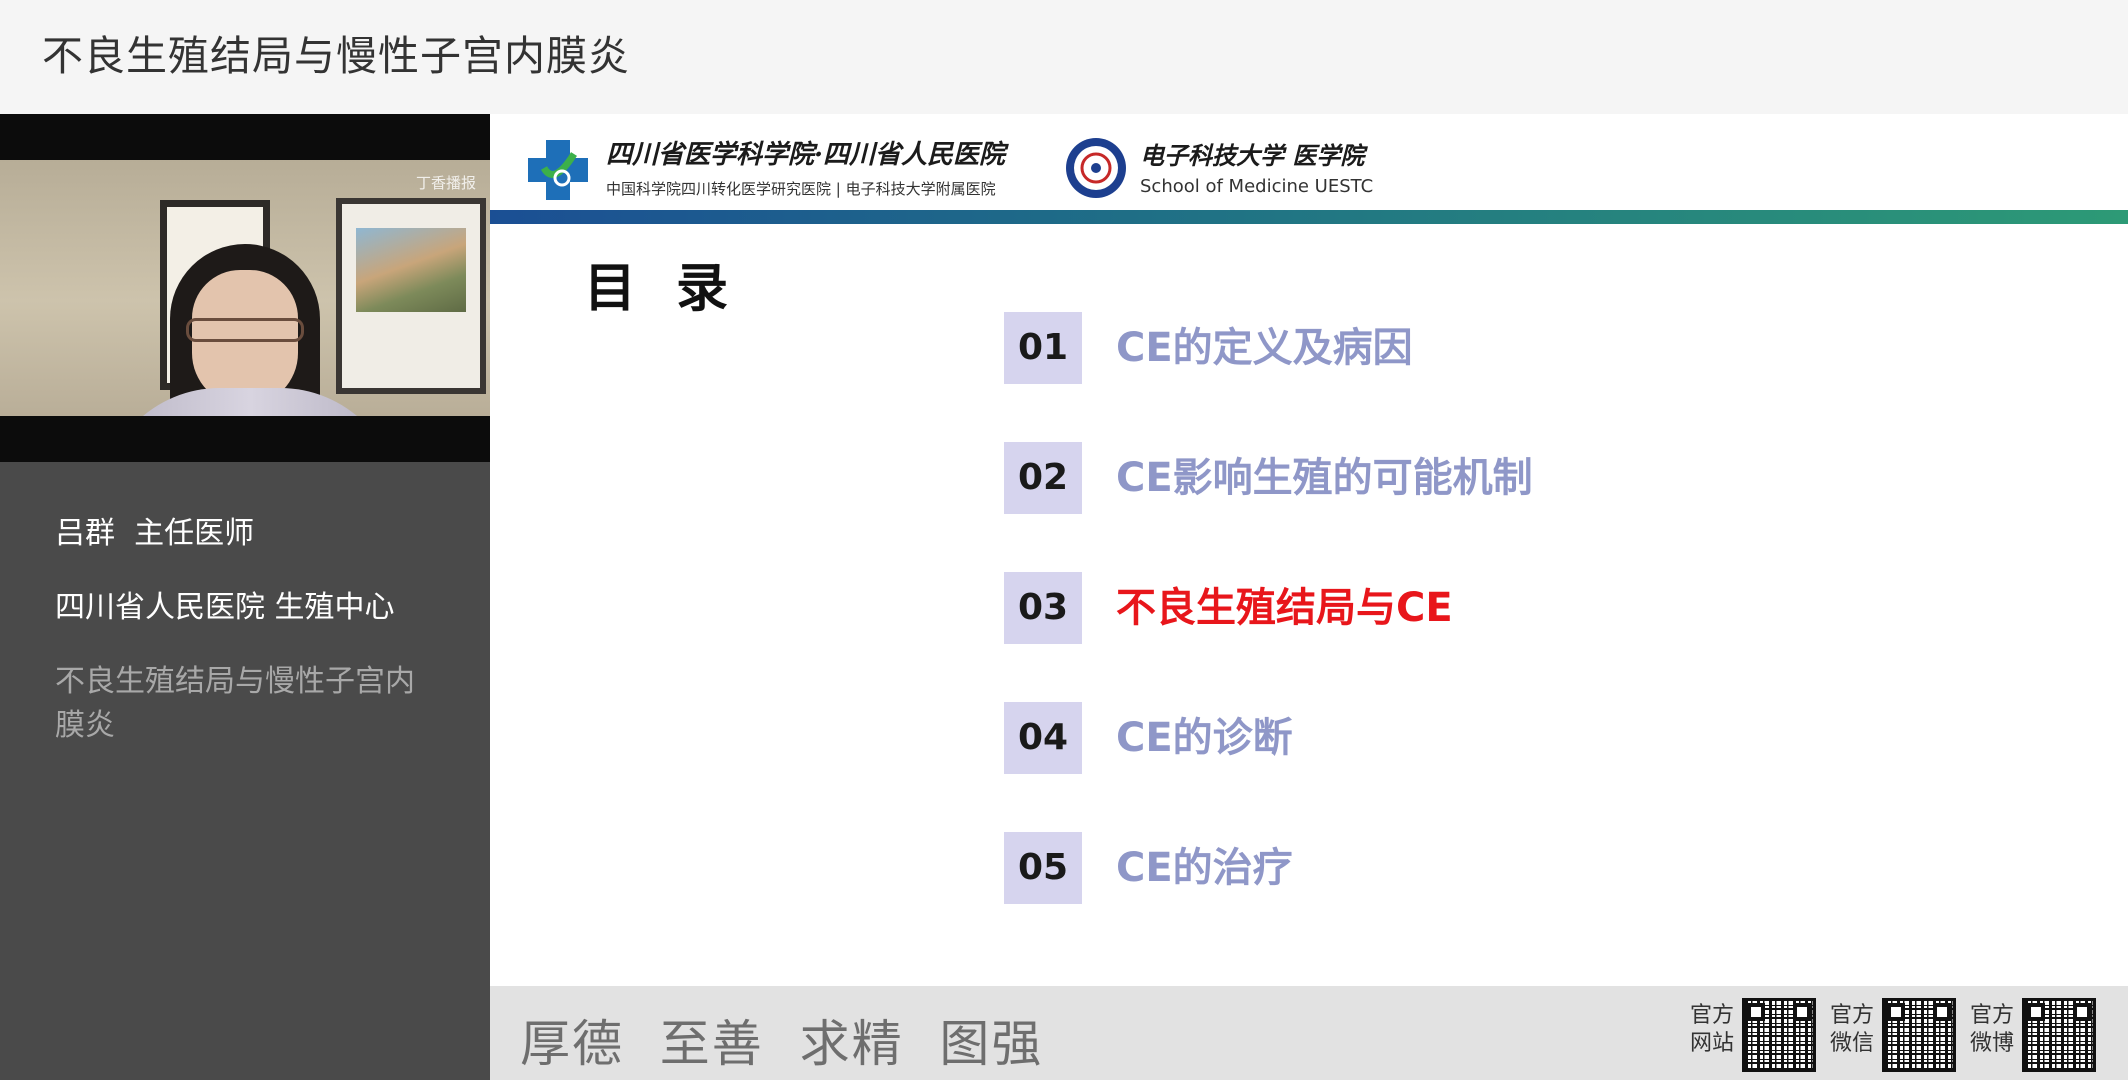 The width and height of the screenshot is (2128, 1080). I want to click on toc-label: CE的诊断, so click(1204, 738).